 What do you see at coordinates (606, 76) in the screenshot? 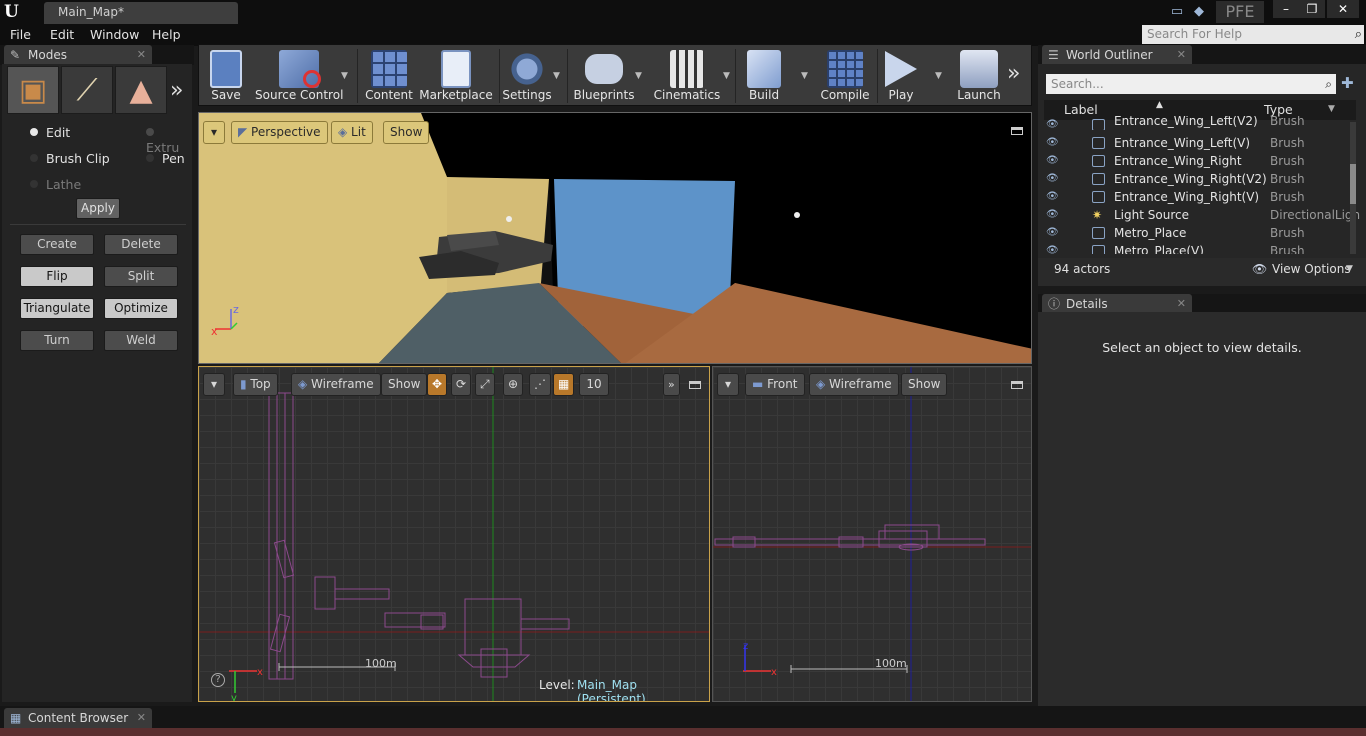
I see `blueprints-button: Blueprints ▼` at bounding box center [606, 76].